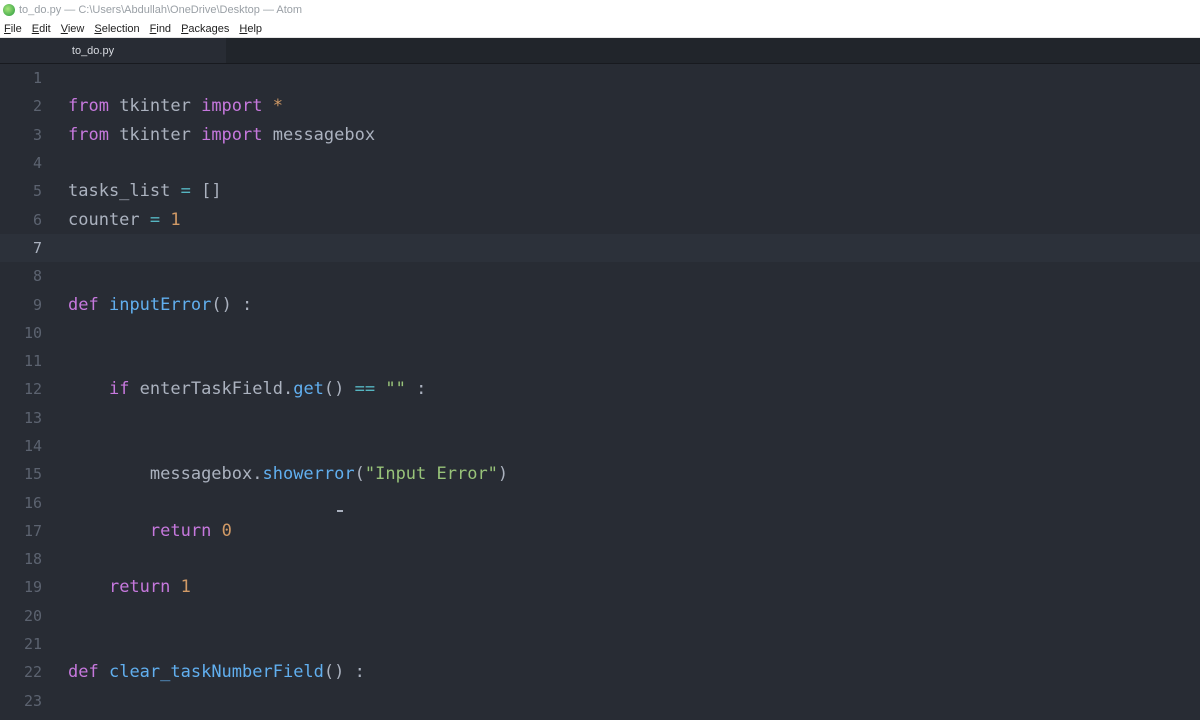  I want to click on line-number: 6, so click(37, 219).